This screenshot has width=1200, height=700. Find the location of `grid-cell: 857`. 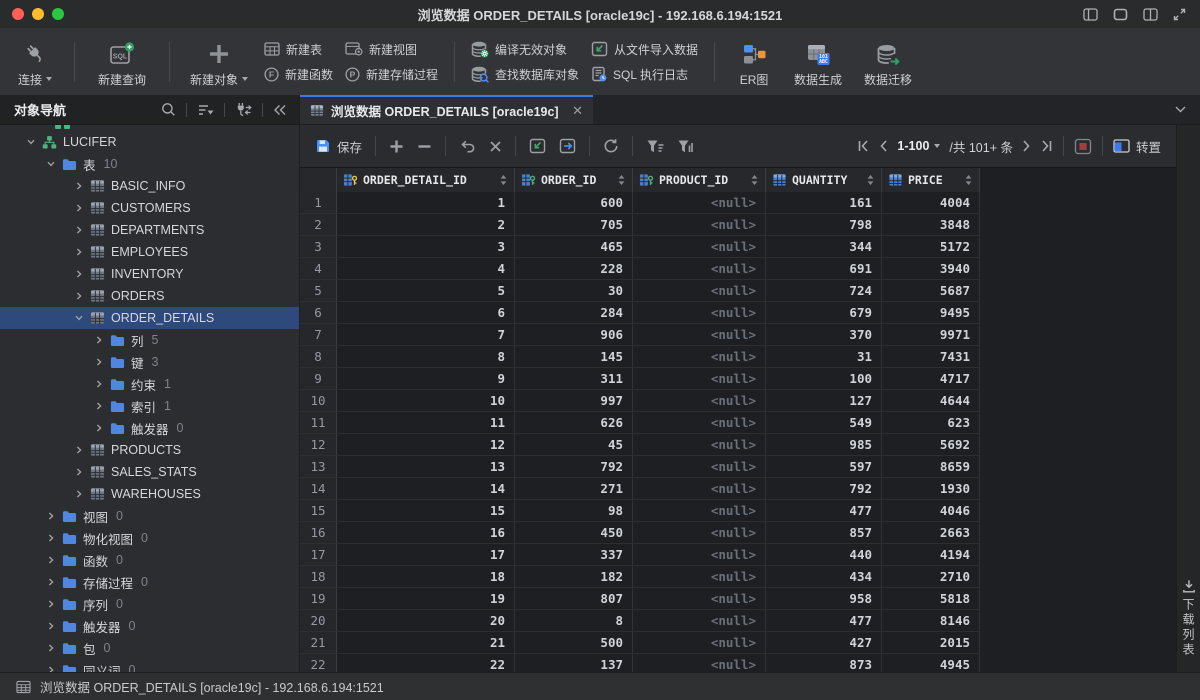

grid-cell: 857 is located at coordinates (824, 533).